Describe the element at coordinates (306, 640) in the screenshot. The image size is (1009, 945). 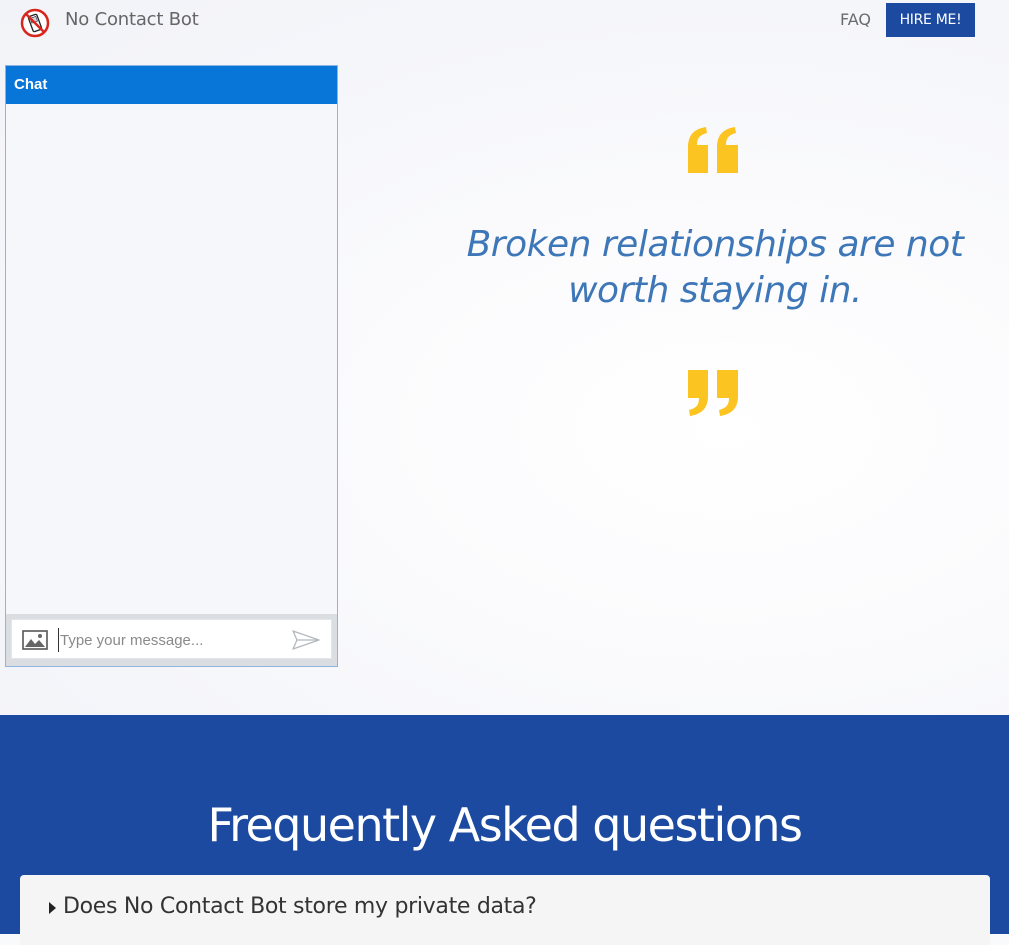
I see `send-icon` at that location.